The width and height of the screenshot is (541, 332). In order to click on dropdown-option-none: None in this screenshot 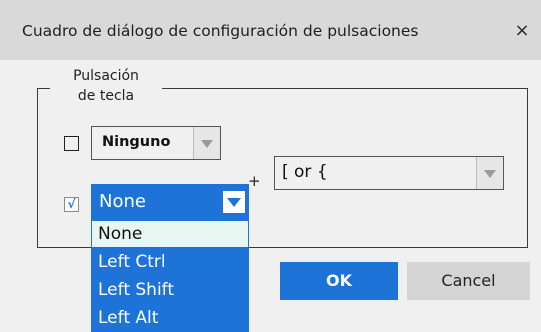, I will do `click(170, 234)`.